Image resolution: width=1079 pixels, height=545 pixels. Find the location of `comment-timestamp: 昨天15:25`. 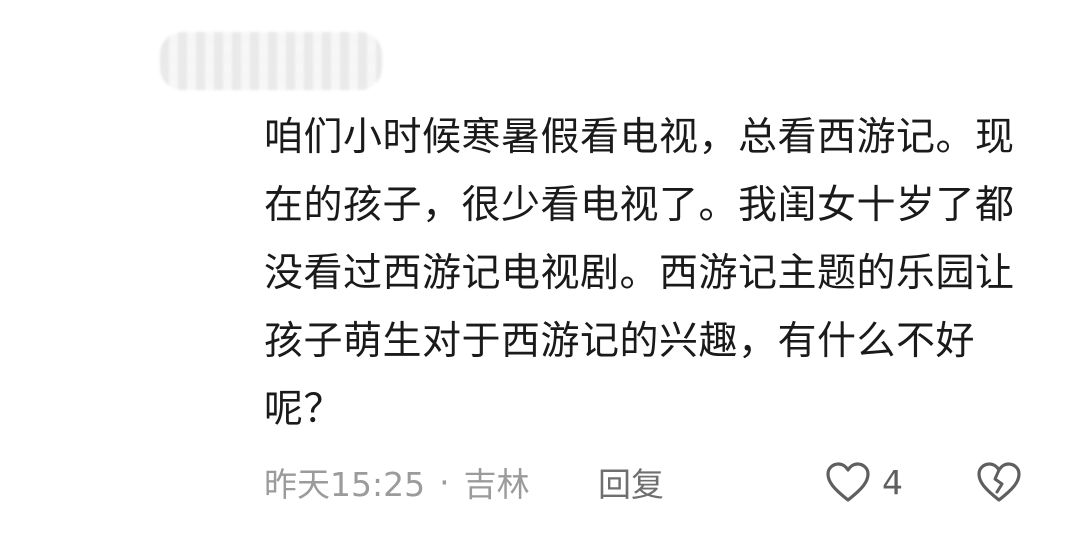

comment-timestamp: 昨天15:25 is located at coordinates (345, 484).